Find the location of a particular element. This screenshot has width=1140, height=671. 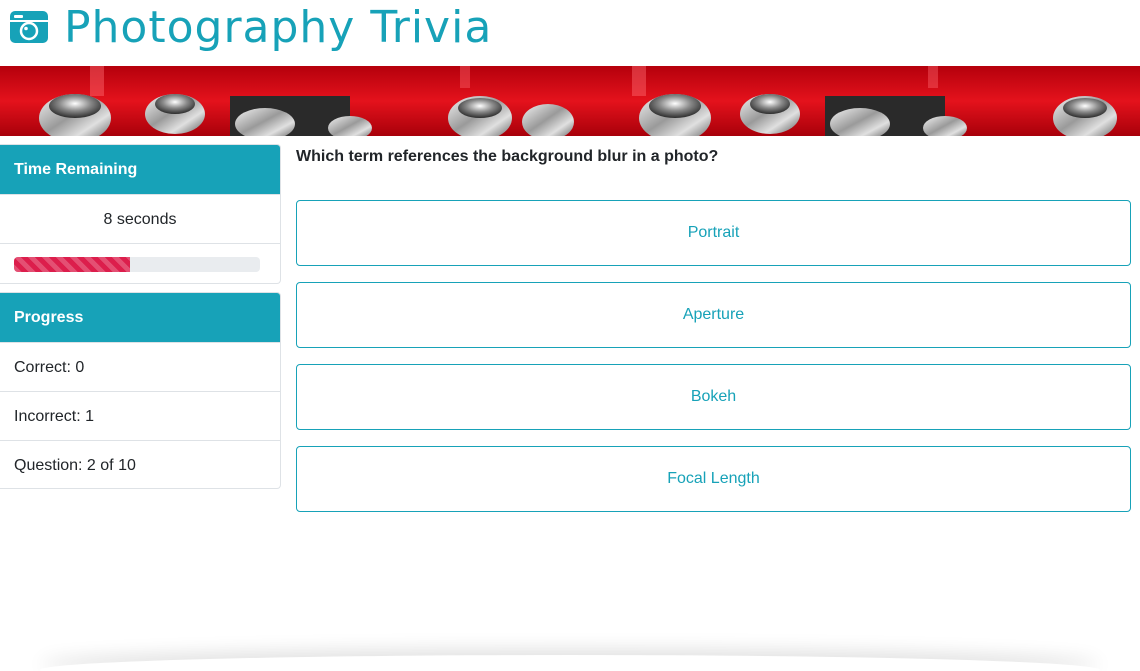

answer-button-focal-length: Focal Length is located at coordinates (713, 479).